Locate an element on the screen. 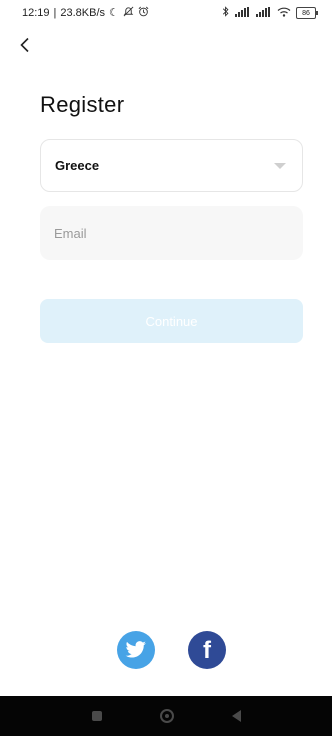  facebook-icon: f is located at coordinates (207, 650).